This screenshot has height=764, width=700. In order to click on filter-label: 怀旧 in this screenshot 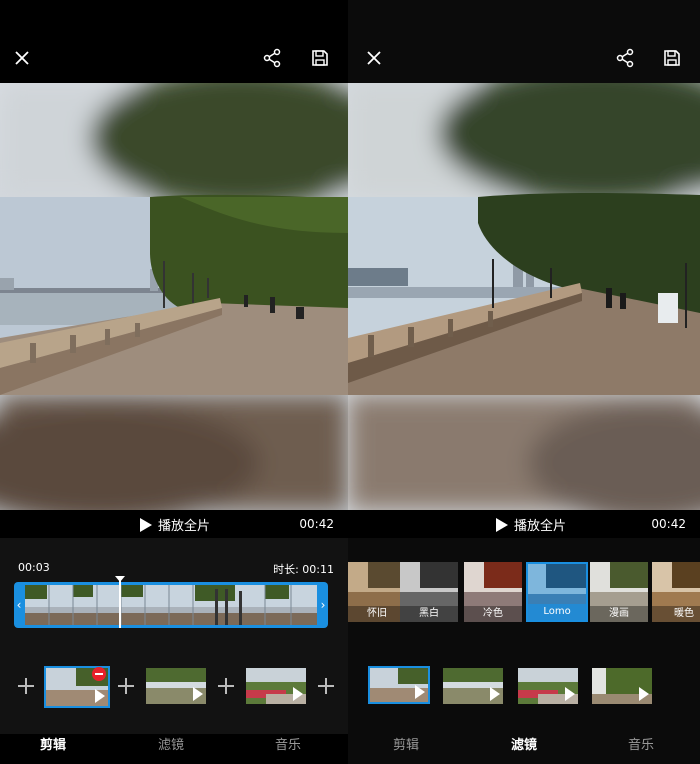, I will do `click(377, 614)`.